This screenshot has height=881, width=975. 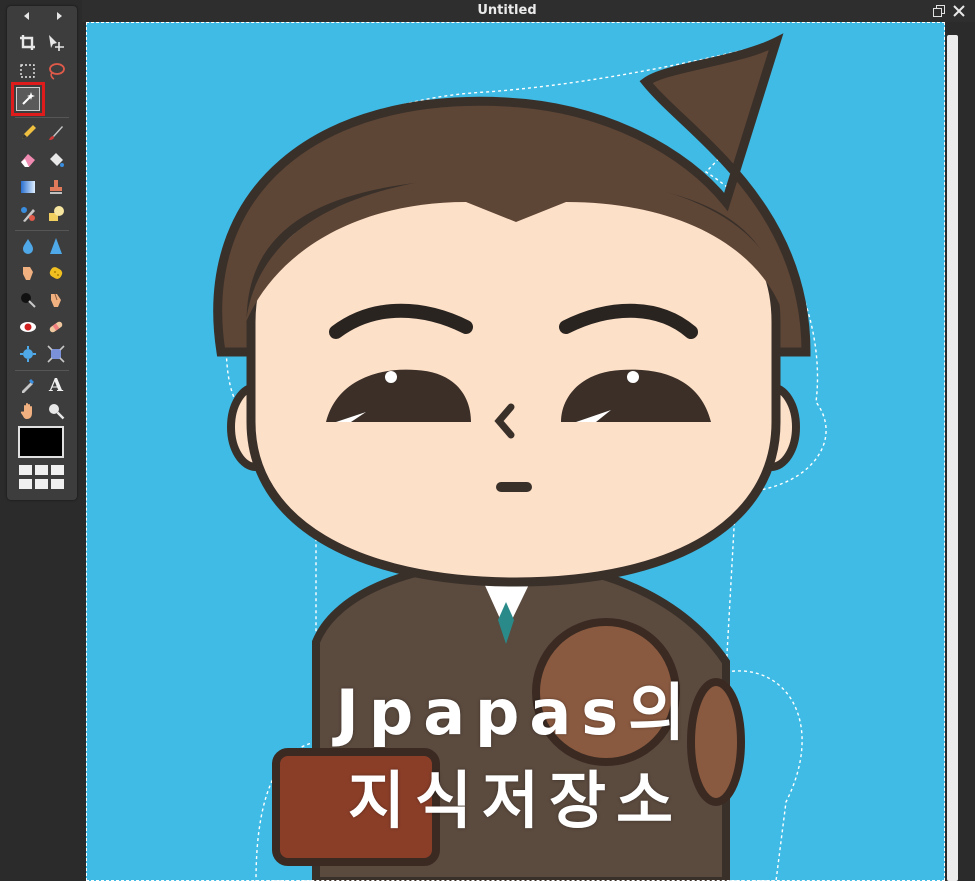 I want to click on type-tool-icon: A, so click(x=56, y=385).